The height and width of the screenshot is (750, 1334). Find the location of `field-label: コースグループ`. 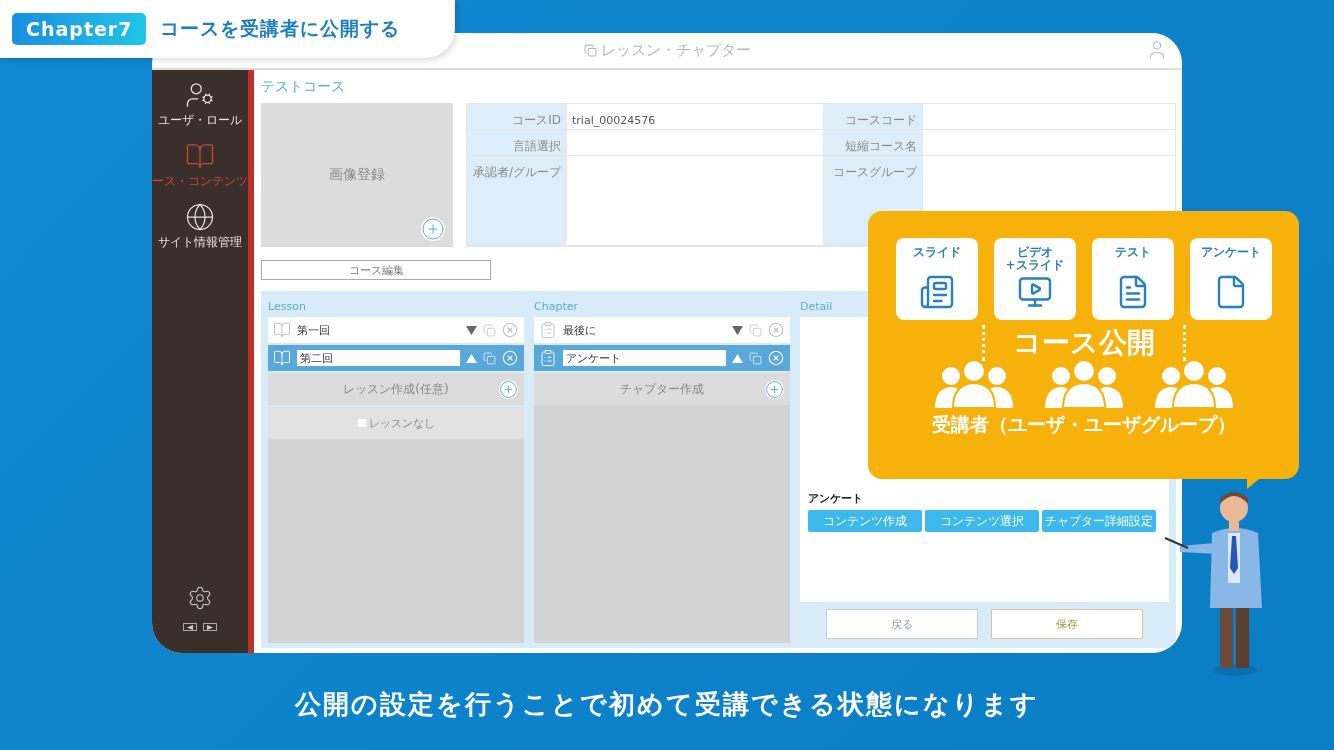

field-label: コースグループ is located at coordinates (875, 172).